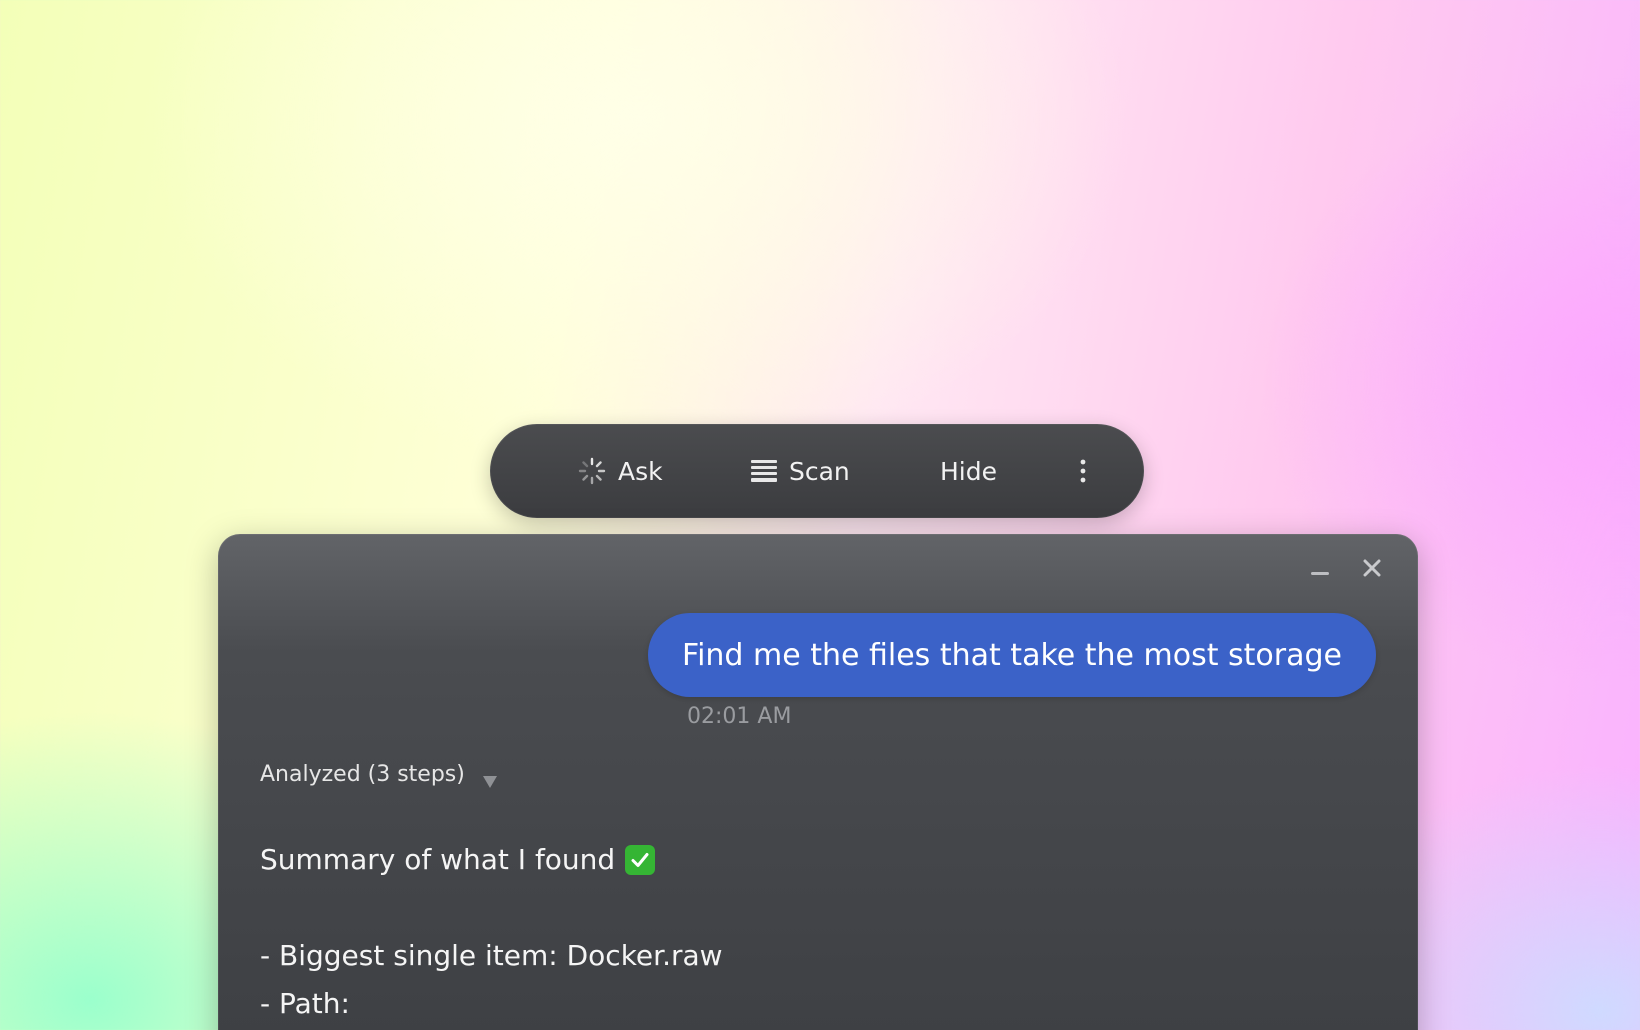  Describe the element at coordinates (438, 859) in the screenshot. I see `answer-heading-text: Summary of what I found` at that location.